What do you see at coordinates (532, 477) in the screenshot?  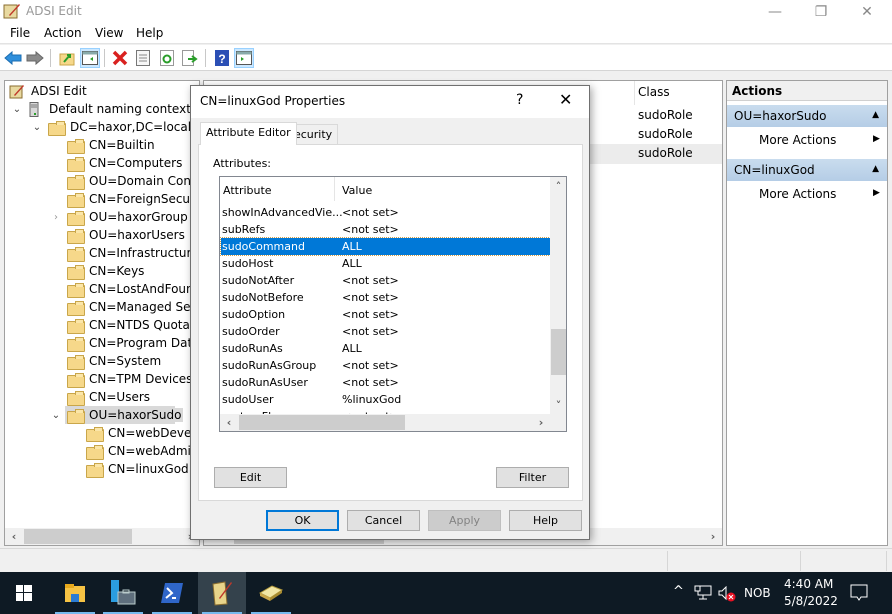 I see `filter-button: Filter` at bounding box center [532, 477].